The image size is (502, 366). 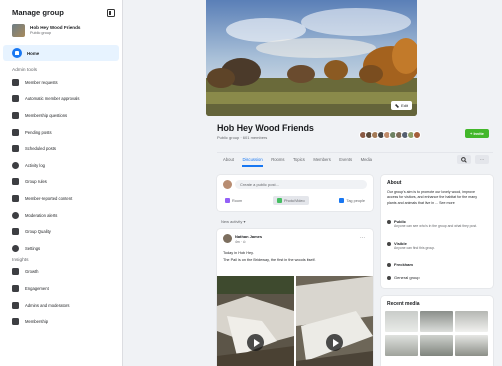 I want to click on room-button: Room, so click(x=233, y=200).